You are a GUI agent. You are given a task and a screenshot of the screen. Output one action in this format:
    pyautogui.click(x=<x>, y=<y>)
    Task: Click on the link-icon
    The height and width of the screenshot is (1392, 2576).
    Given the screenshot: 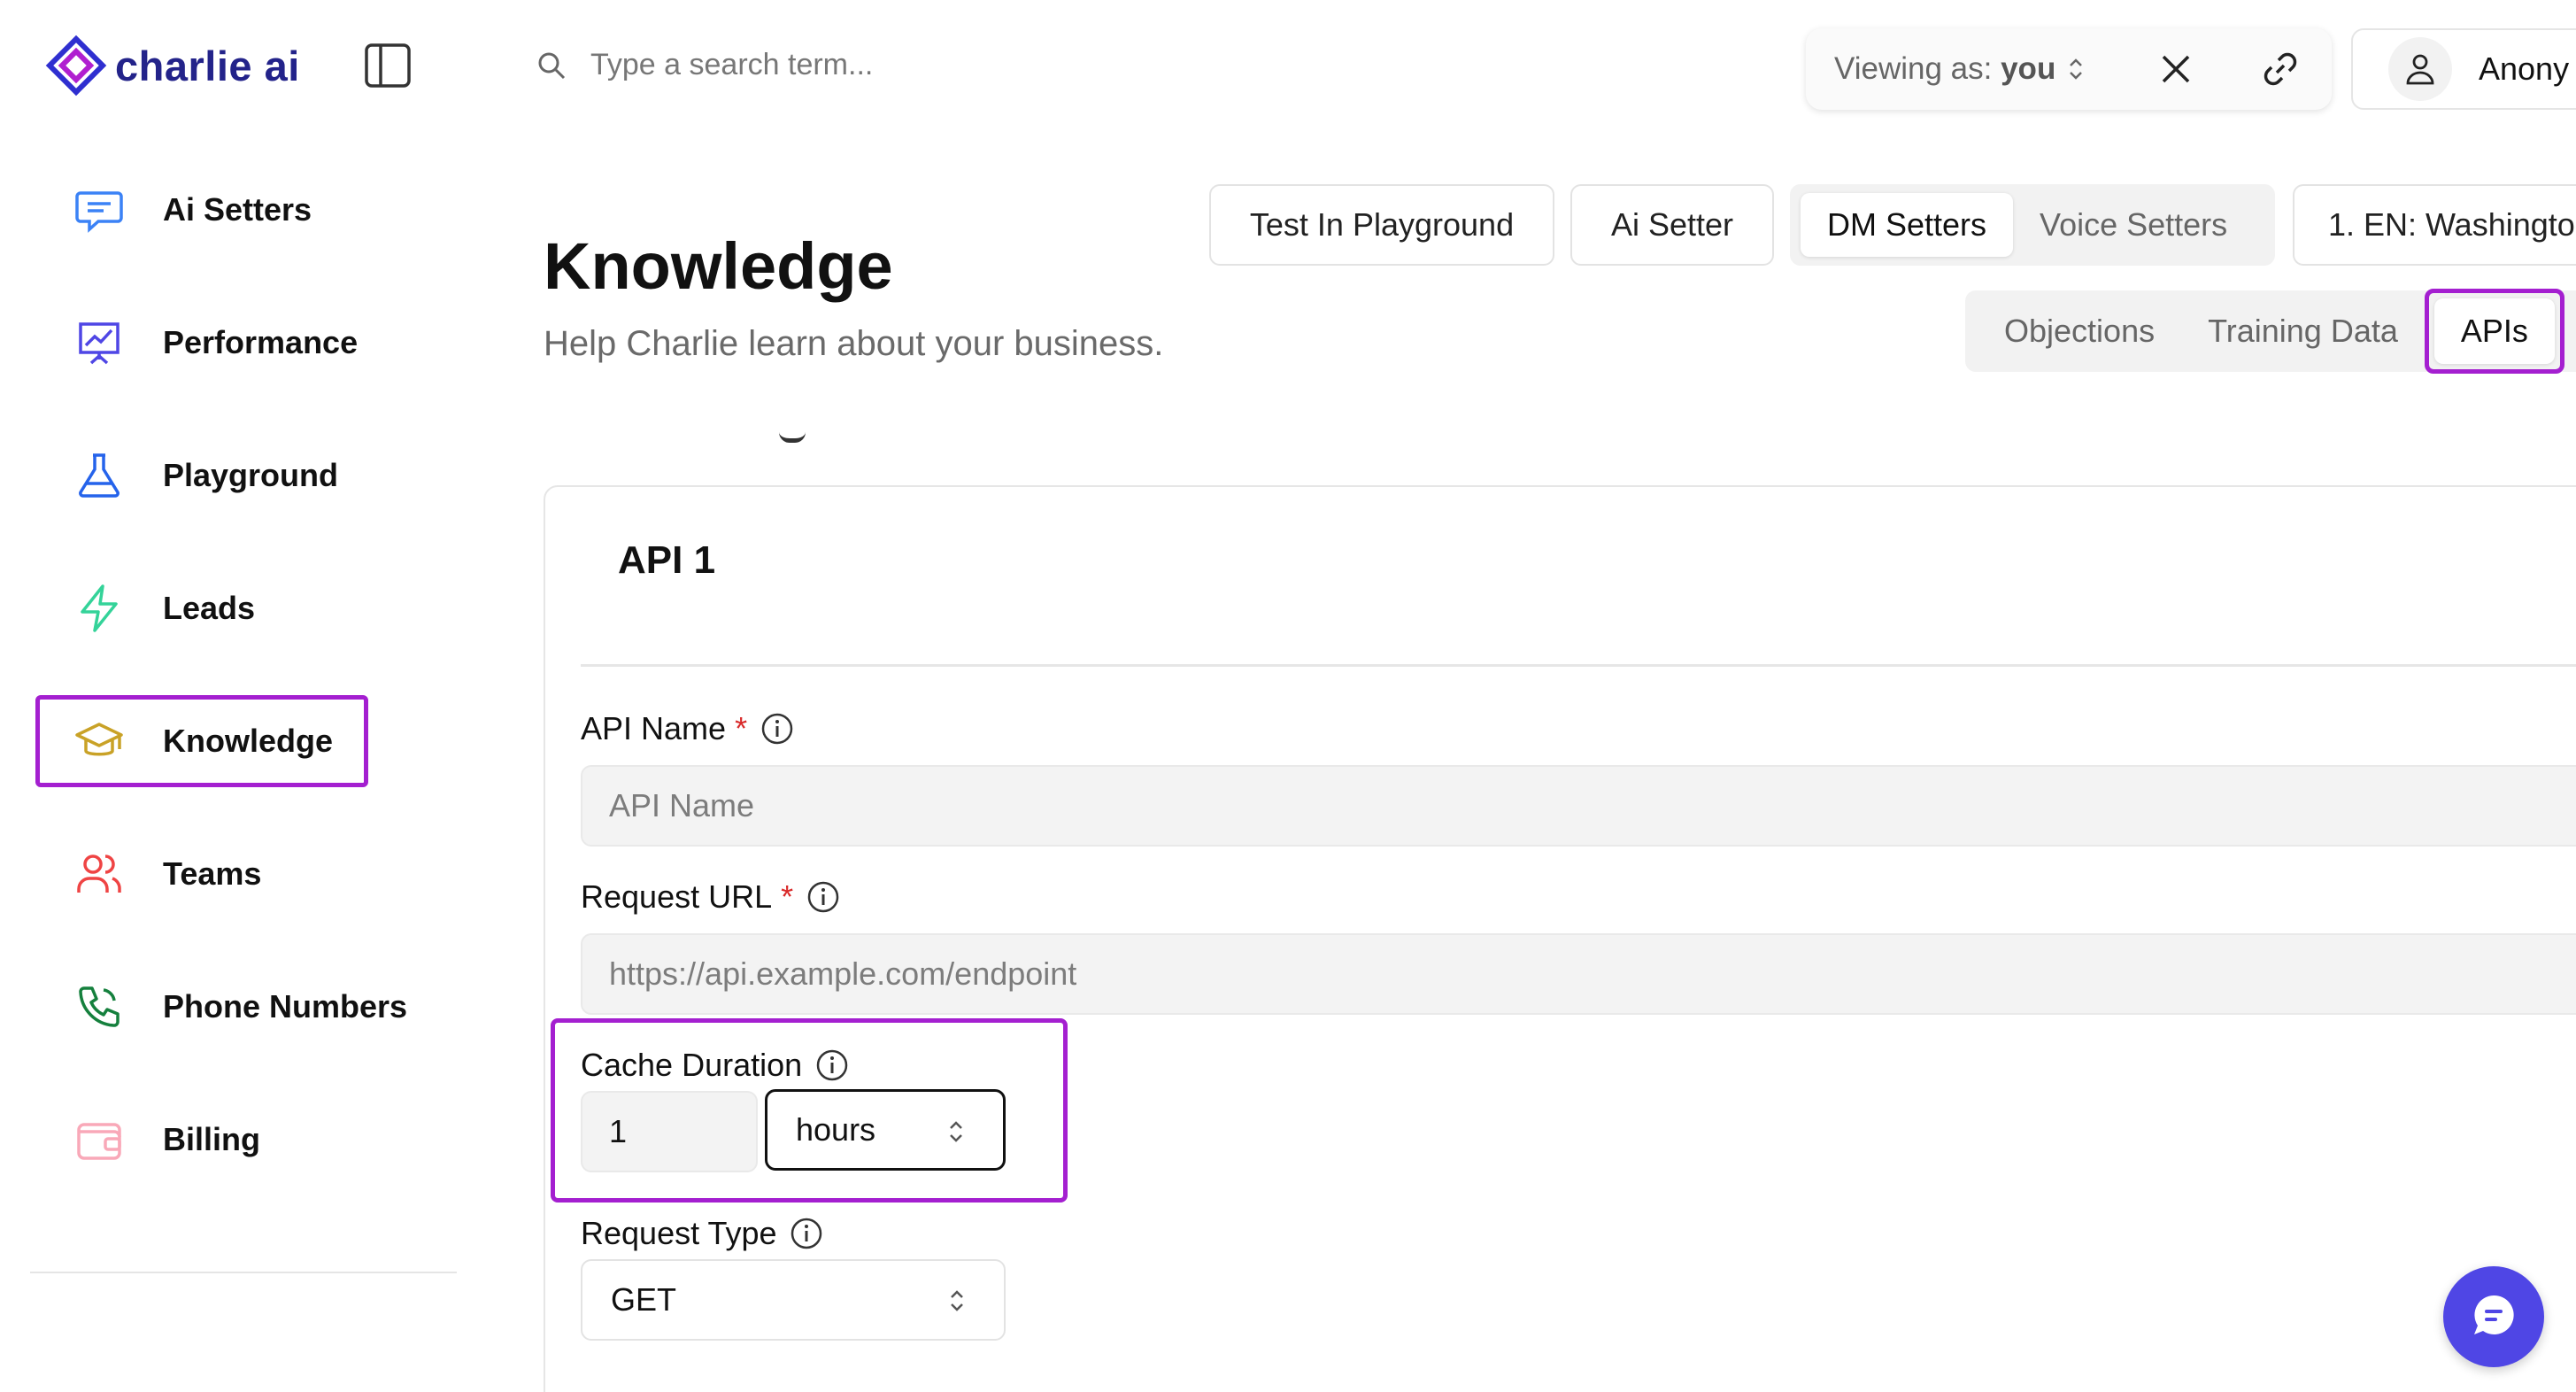 What is the action you would take?
    pyautogui.click(x=2280, y=69)
    